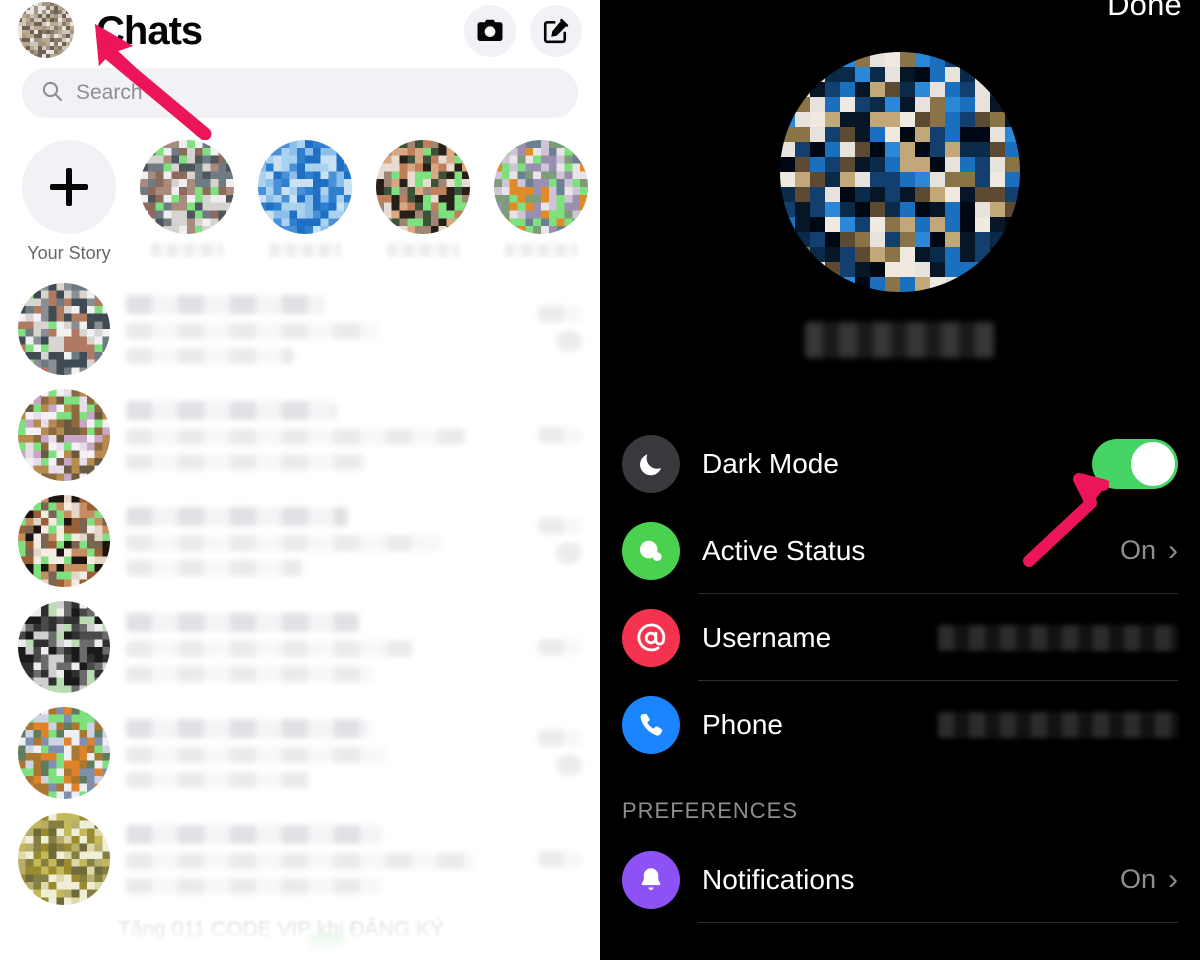 This screenshot has height=960, width=1200. Describe the element at coordinates (778, 879) in the screenshot. I see `settings-row-label: Notifications` at that location.